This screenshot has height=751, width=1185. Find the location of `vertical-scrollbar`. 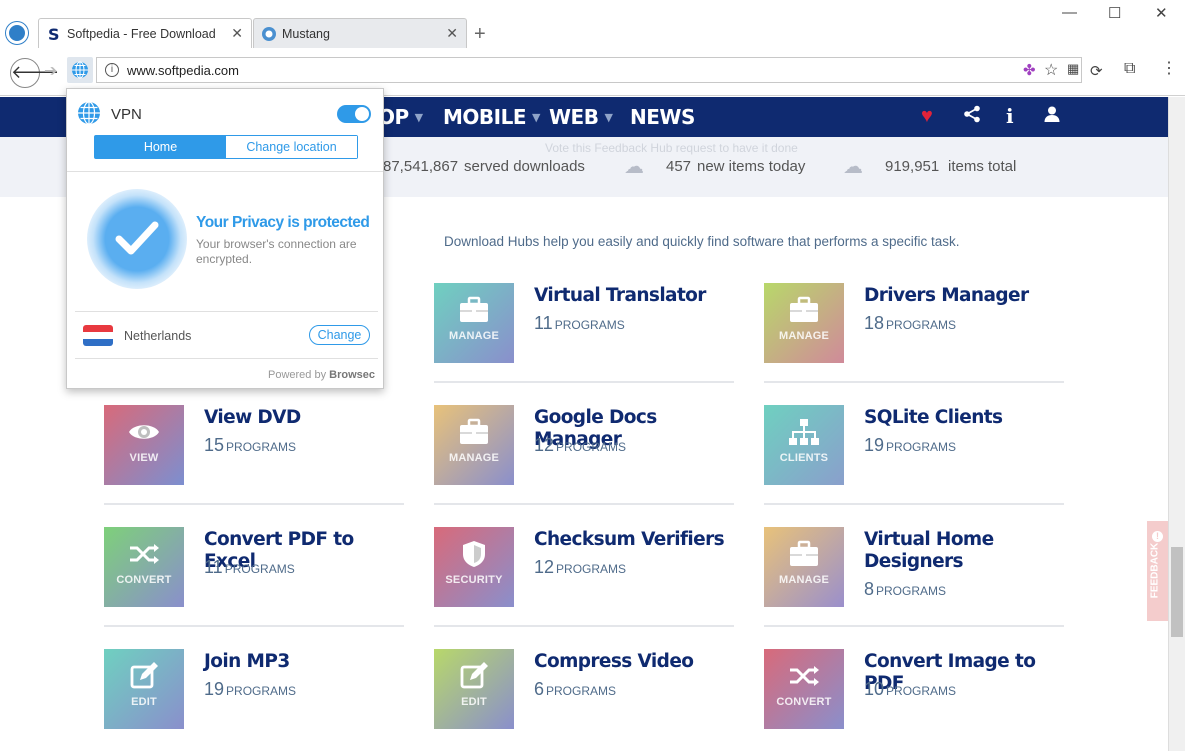

vertical-scrollbar is located at coordinates (1176, 424).